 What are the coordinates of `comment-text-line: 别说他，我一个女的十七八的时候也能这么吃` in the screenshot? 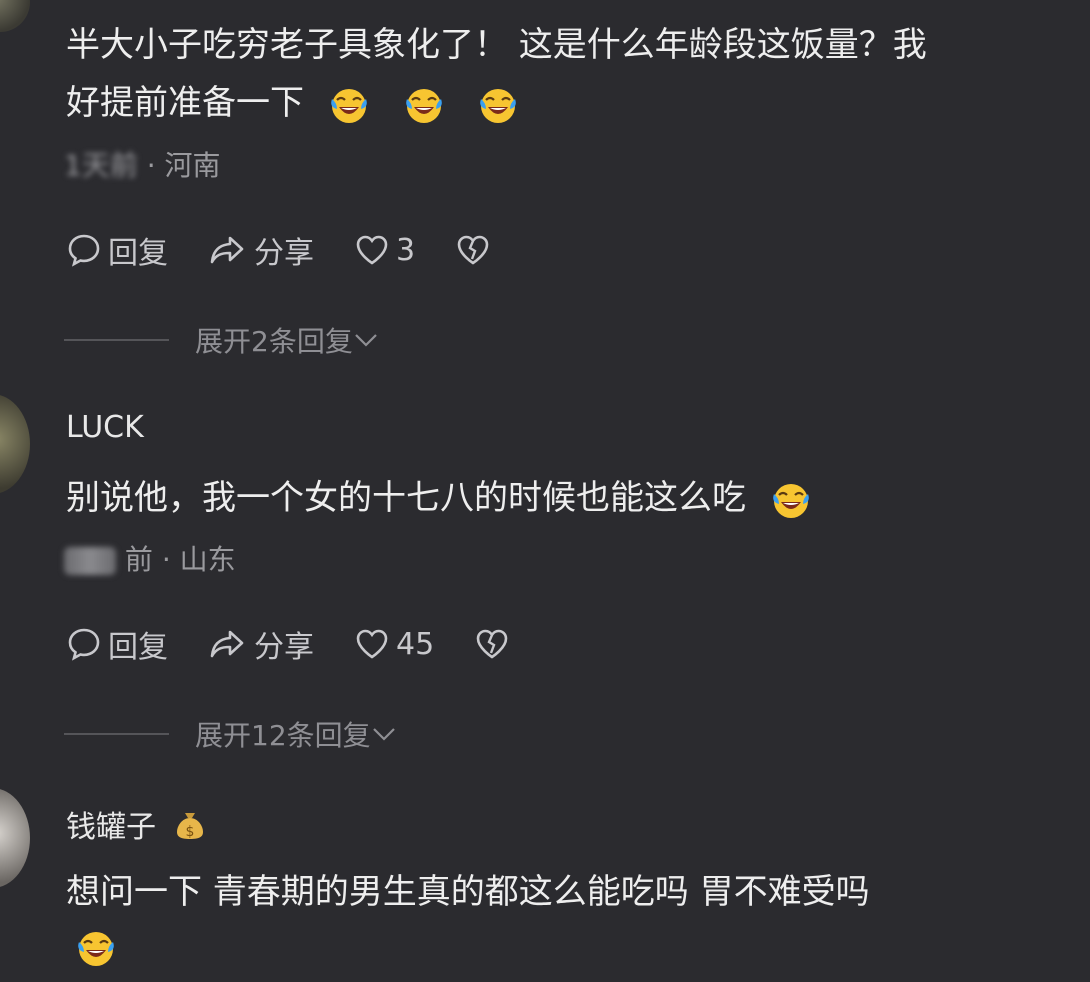 It's located at (406, 498).